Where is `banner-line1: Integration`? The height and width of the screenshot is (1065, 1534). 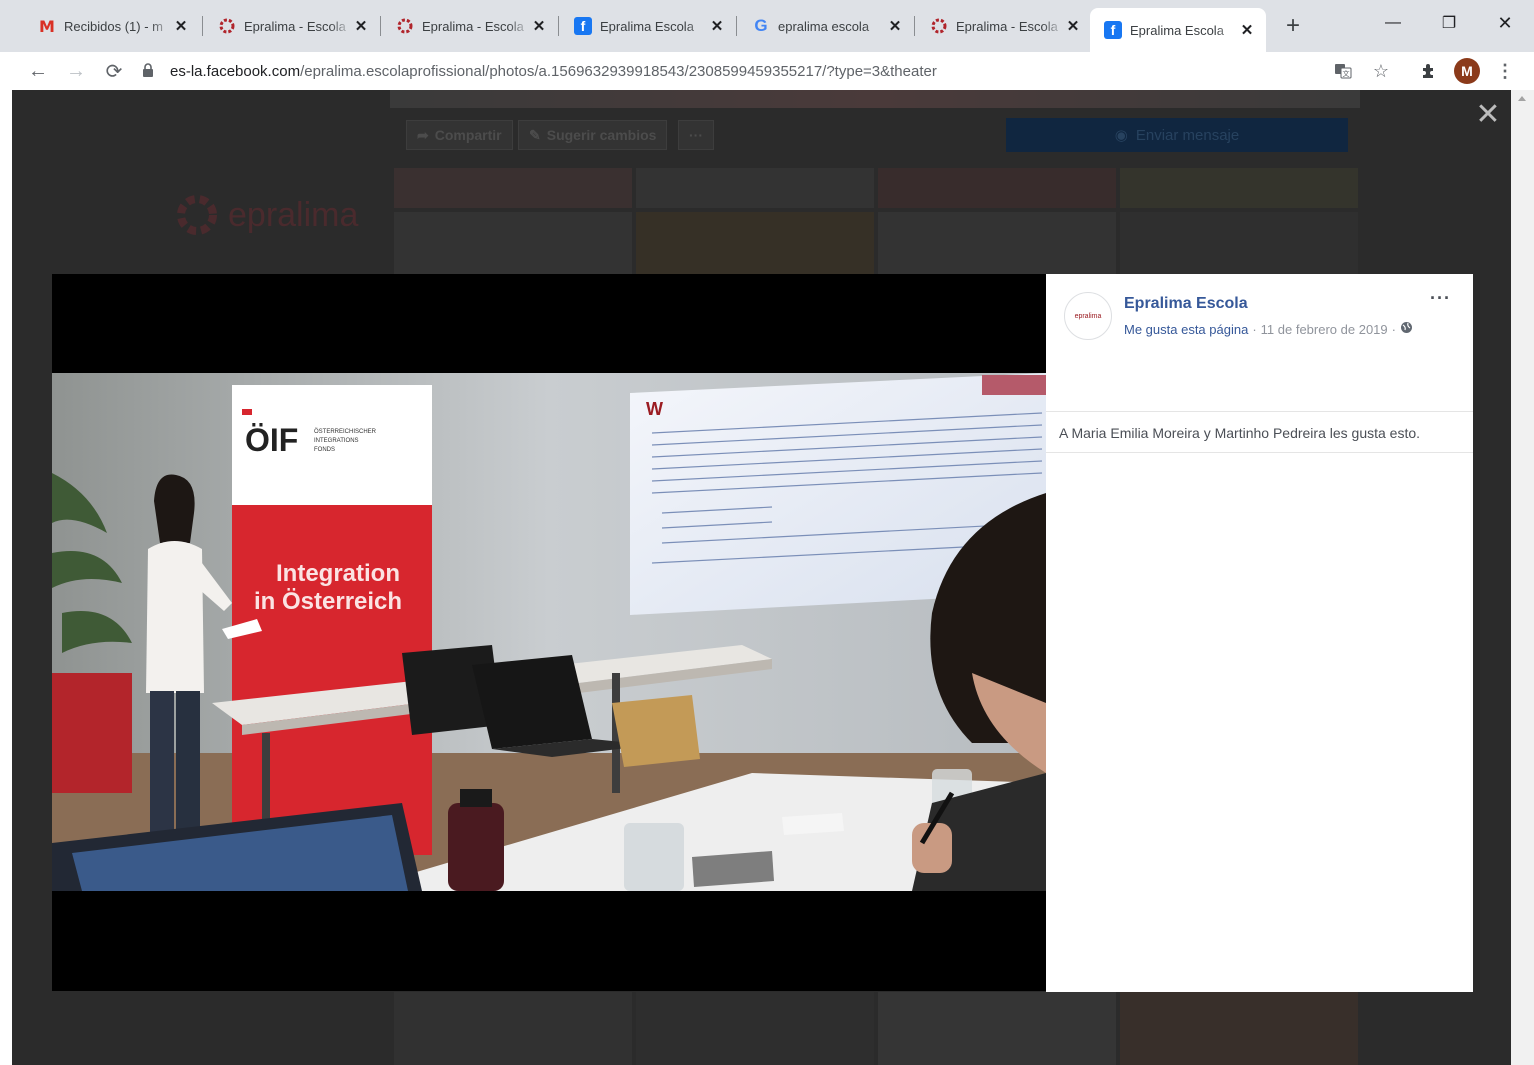 banner-line1: Integration is located at coordinates (338, 573).